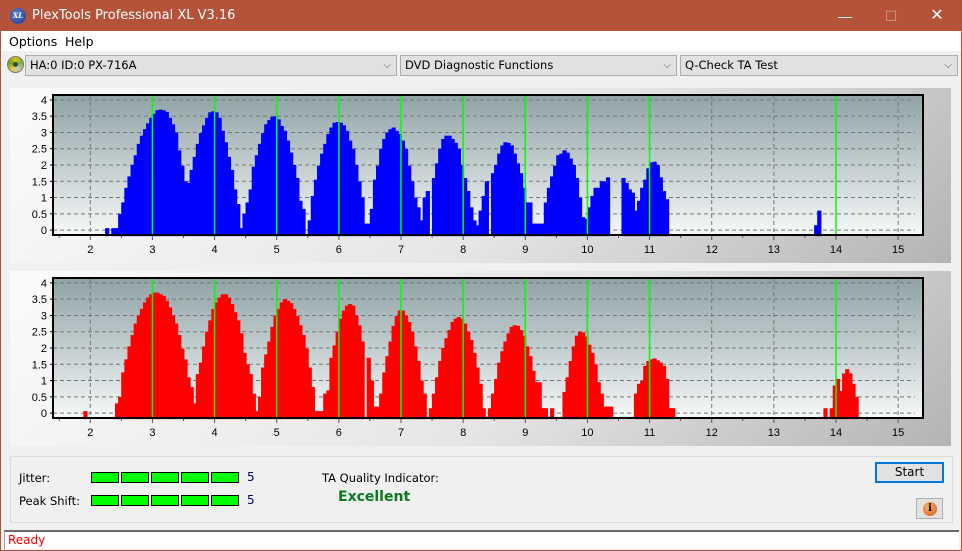  I want to click on jitter-label: Jitter:, so click(35, 478).